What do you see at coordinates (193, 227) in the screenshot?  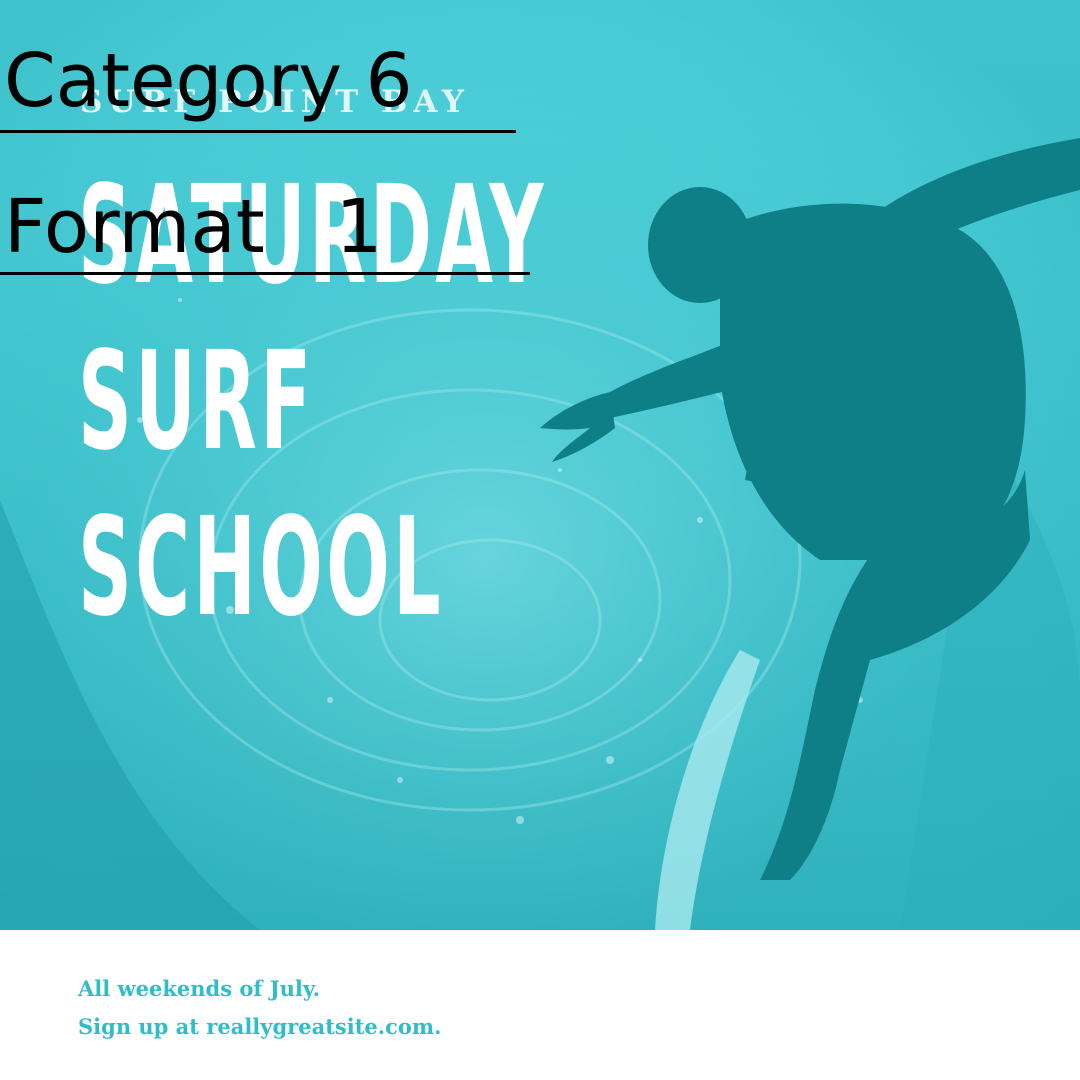 I see `format-label: Format 1` at bounding box center [193, 227].